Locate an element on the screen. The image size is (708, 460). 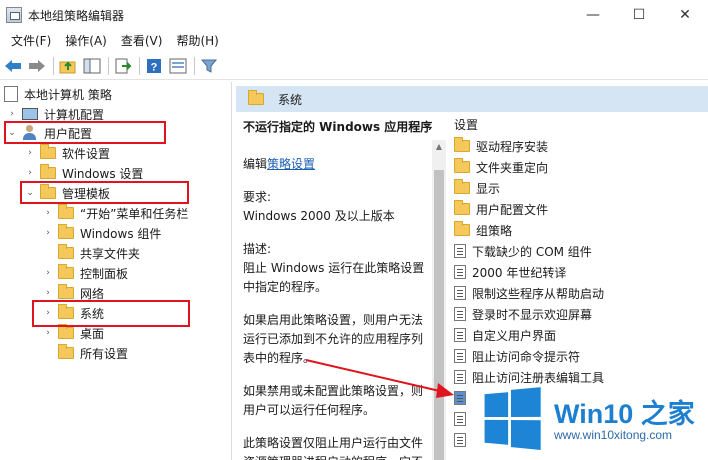
watermark: Win10 之家 www.win10xitong.com is located at coordinates (587, 422).